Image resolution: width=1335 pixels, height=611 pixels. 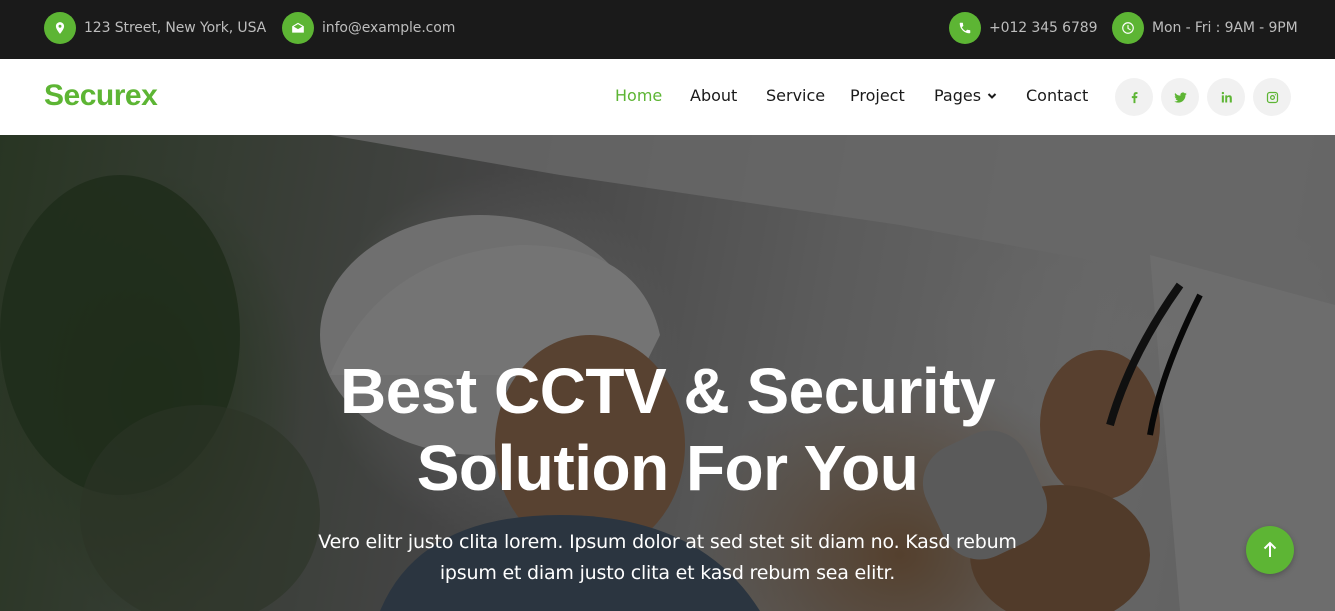 I want to click on address-text: 123 Street, New York, USA, so click(x=175, y=28).